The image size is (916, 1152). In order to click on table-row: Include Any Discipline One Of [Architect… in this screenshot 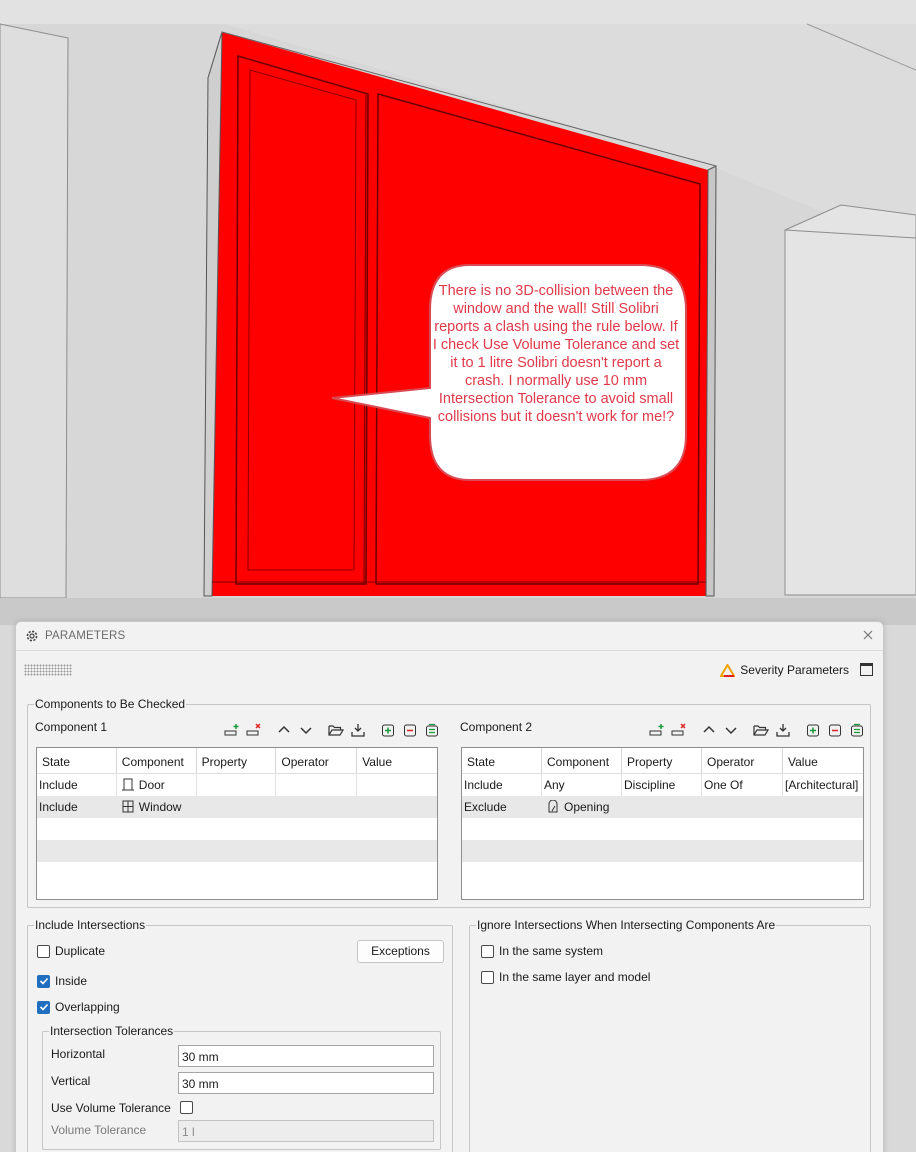, I will do `click(662, 785)`.